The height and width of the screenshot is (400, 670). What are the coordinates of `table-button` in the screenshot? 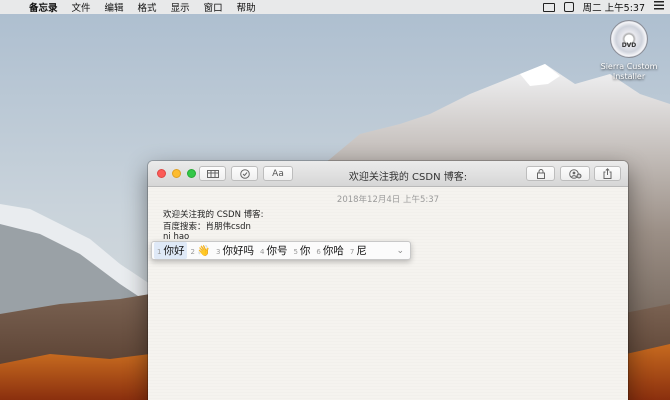 It's located at (212, 173).